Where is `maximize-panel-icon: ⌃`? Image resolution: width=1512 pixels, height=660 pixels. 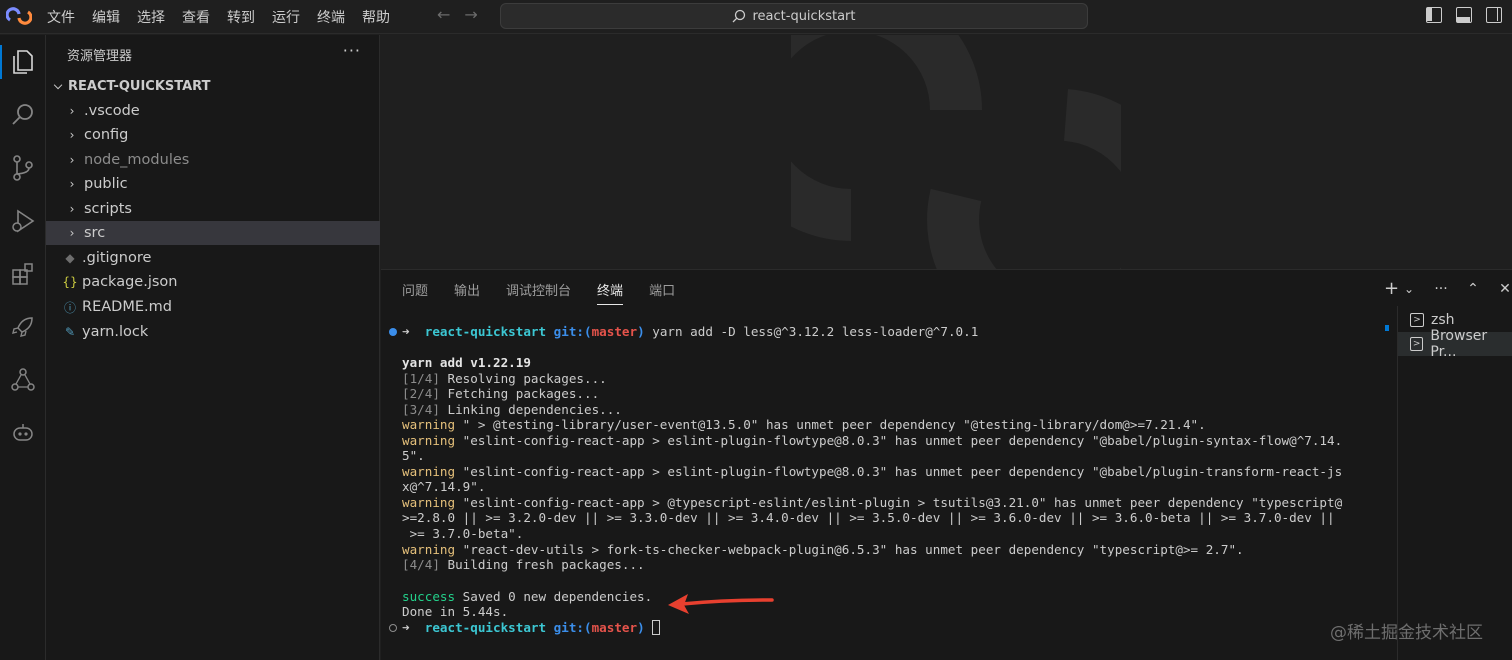
maximize-panel-icon: ⌃ is located at coordinates (1473, 289).